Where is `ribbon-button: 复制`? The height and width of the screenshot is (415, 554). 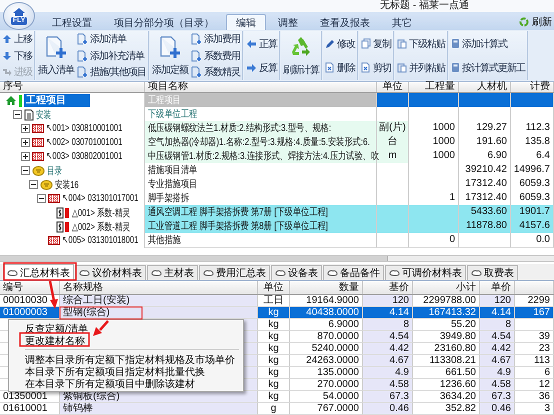 ribbon-button: 复制 is located at coordinates (376, 43).